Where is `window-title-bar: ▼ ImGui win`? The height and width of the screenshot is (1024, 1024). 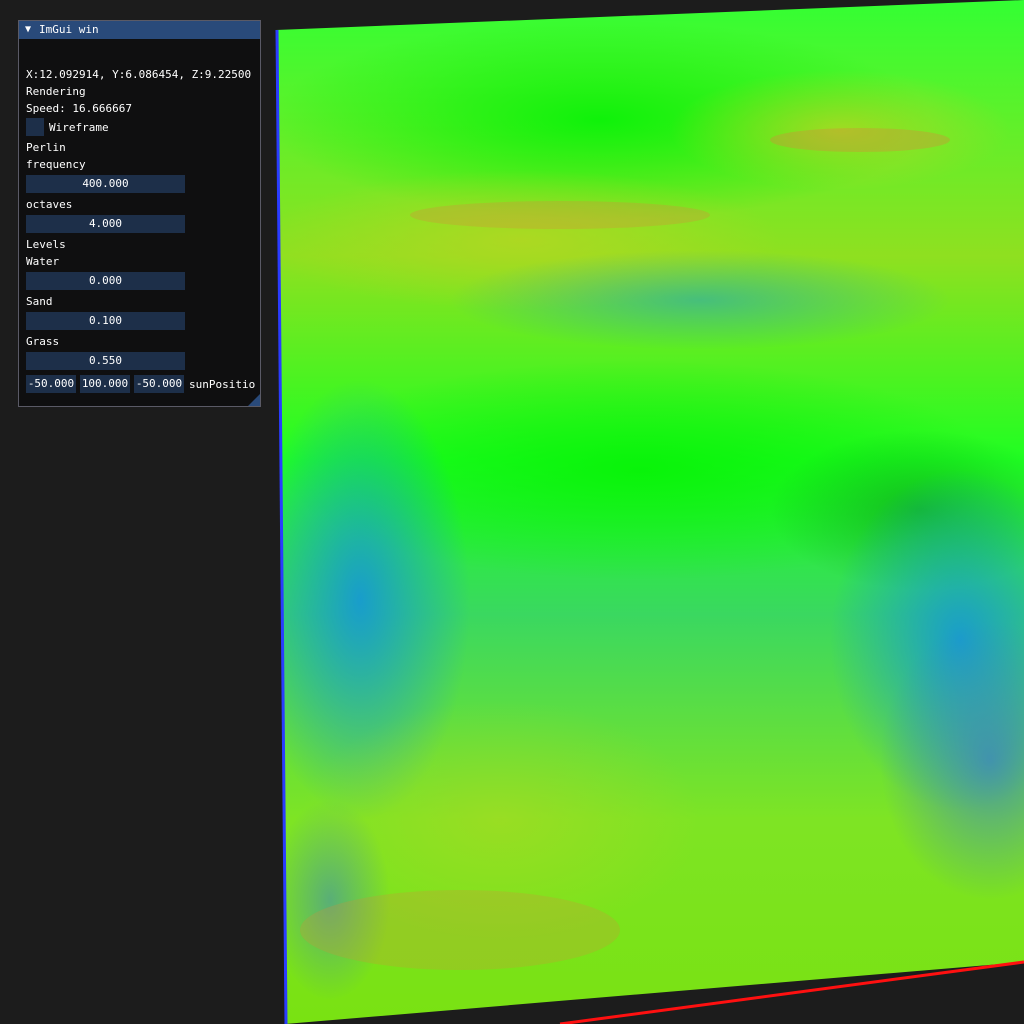 window-title-bar: ▼ ImGui win is located at coordinates (139, 30).